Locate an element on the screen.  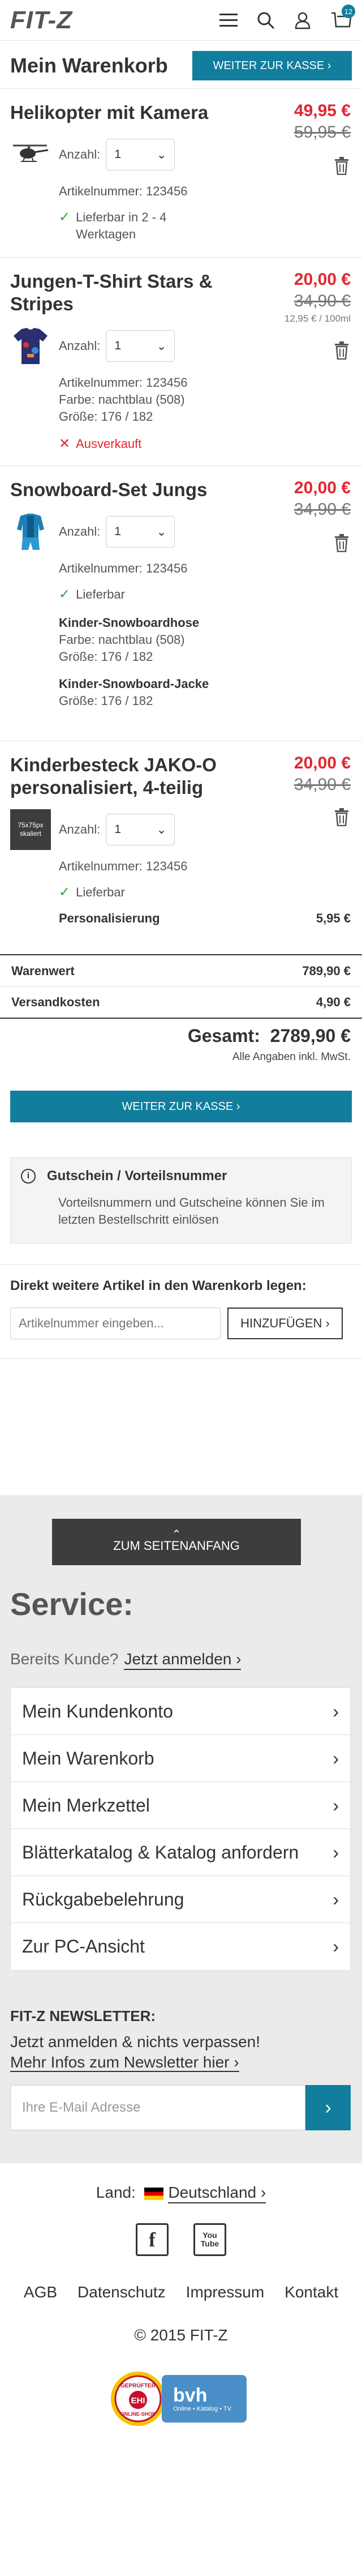
country-selector: Land: Deutschland › is located at coordinates (181, 2193).